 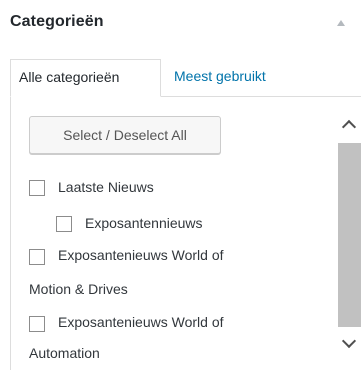 What do you see at coordinates (125, 135) in the screenshot?
I see `select-deselect-all-button: Select / Deselect All` at bounding box center [125, 135].